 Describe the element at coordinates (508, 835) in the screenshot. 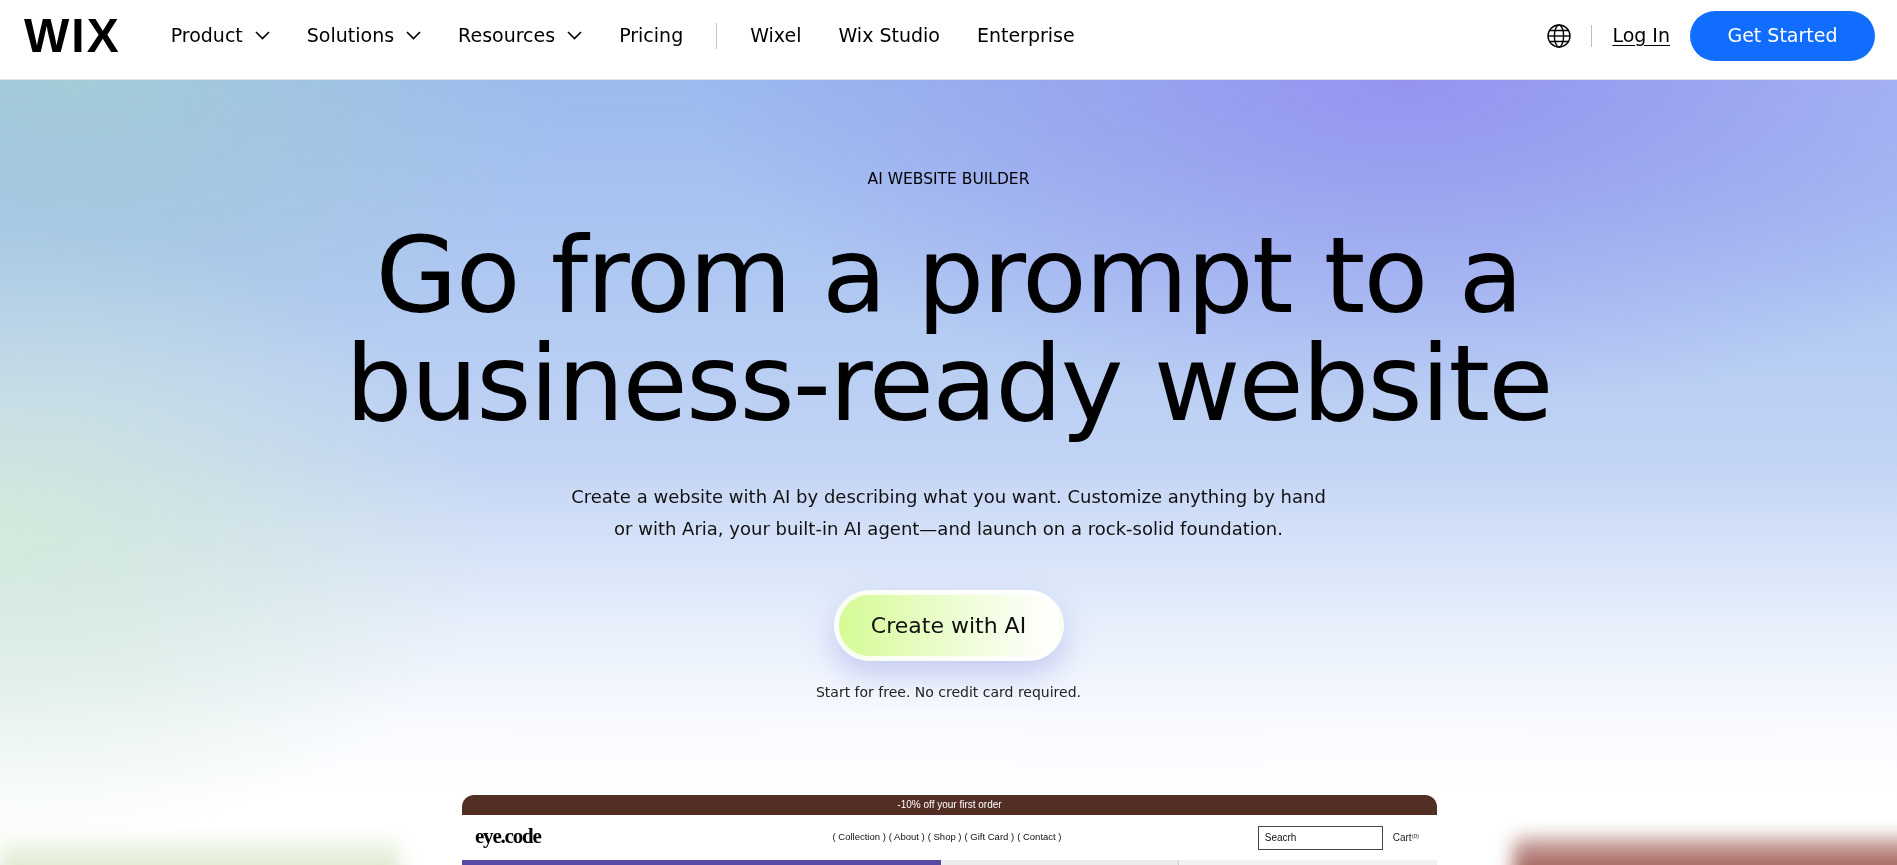

I see `site-logo: eye.code` at that location.